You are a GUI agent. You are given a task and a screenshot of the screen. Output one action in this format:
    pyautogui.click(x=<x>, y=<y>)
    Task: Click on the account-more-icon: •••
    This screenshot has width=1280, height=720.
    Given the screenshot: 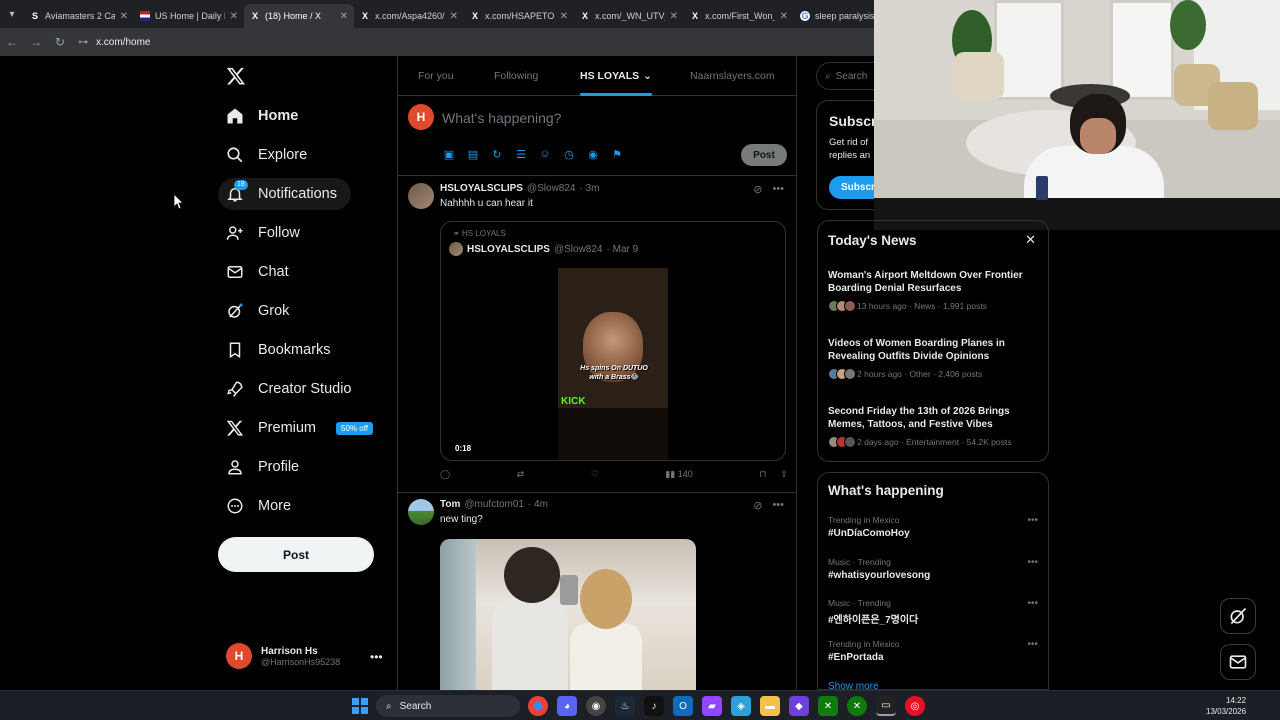 What is the action you would take?
    pyautogui.click(x=376, y=657)
    